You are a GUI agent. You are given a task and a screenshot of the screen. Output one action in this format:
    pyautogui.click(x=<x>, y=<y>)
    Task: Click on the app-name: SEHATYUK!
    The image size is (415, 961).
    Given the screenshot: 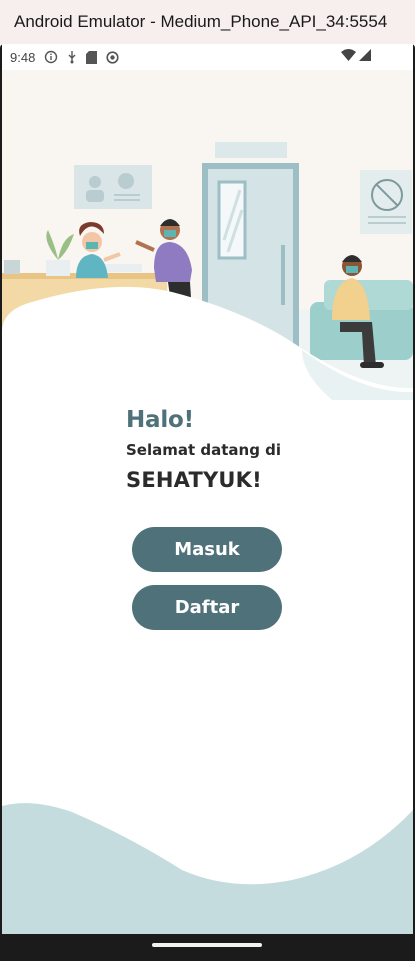 What is the action you would take?
    pyautogui.click(x=194, y=480)
    